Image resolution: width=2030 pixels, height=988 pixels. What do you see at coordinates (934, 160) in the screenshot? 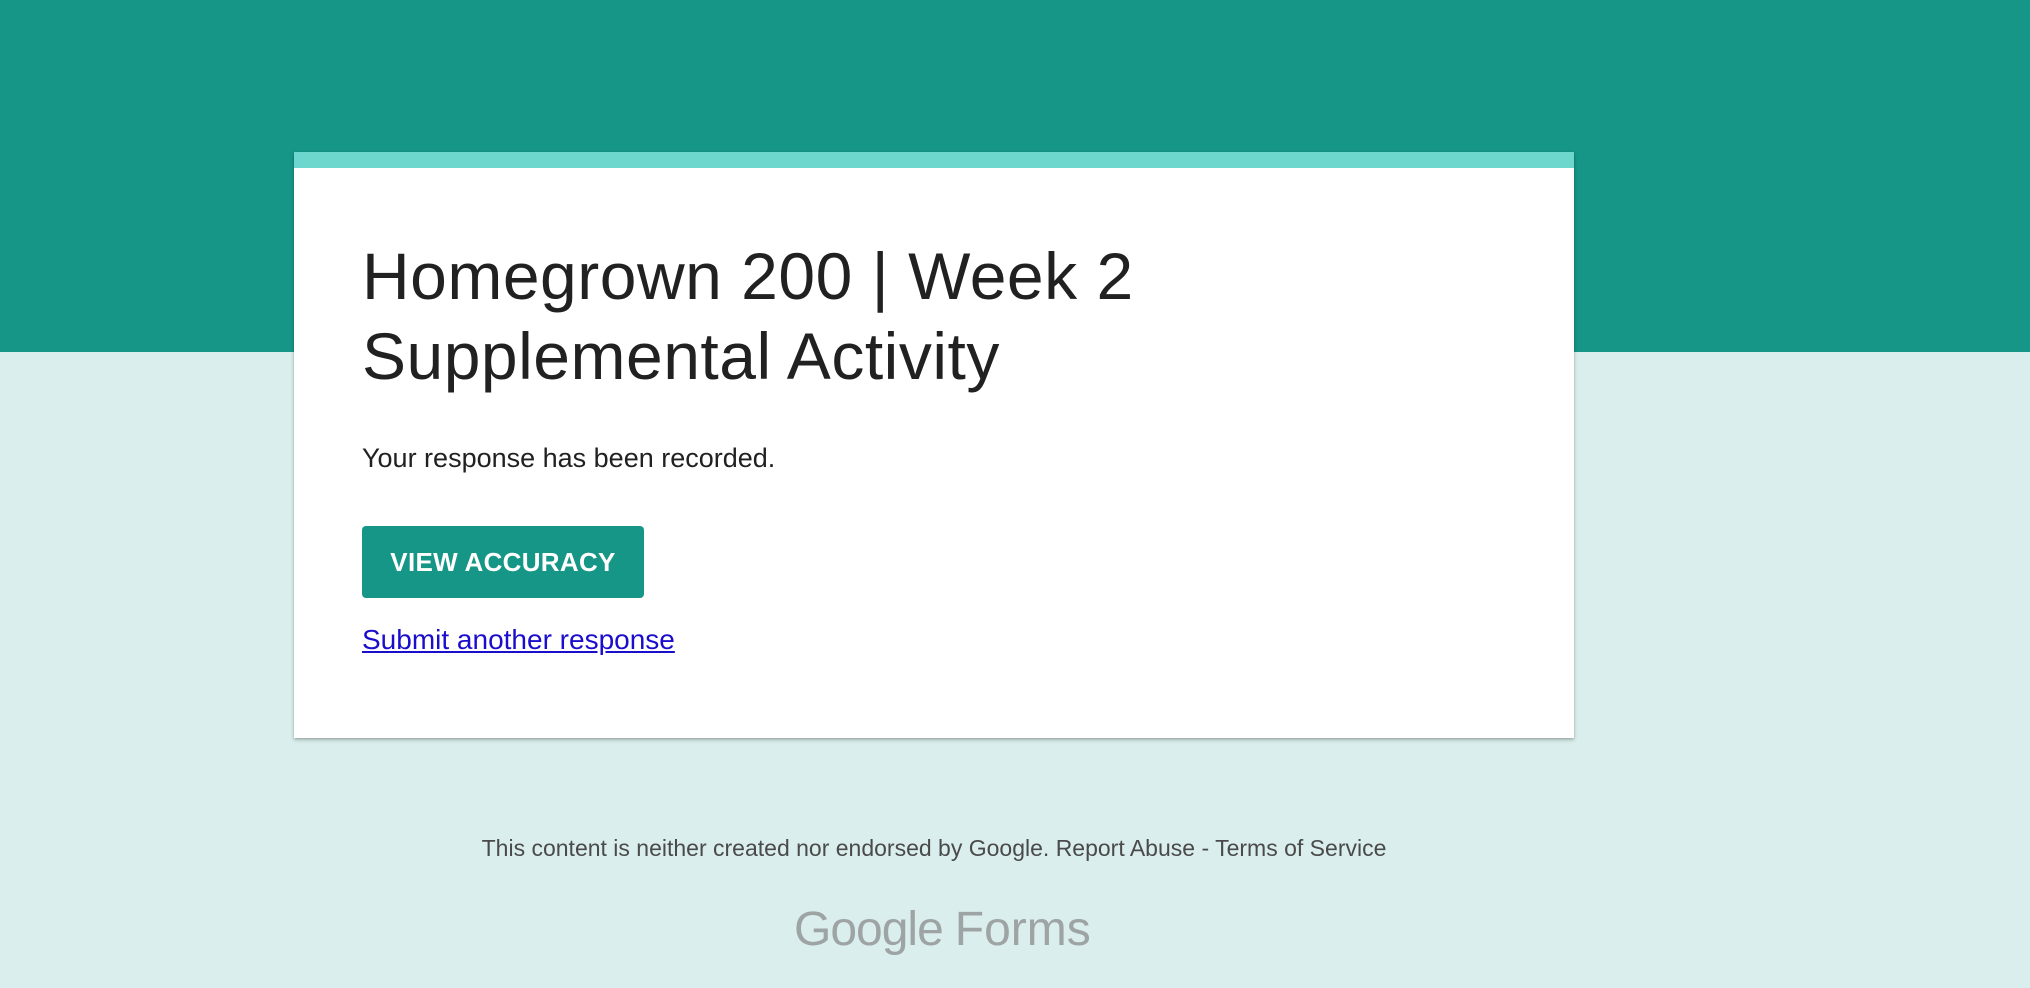
I see `card-accent-bar` at bounding box center [934, 160].